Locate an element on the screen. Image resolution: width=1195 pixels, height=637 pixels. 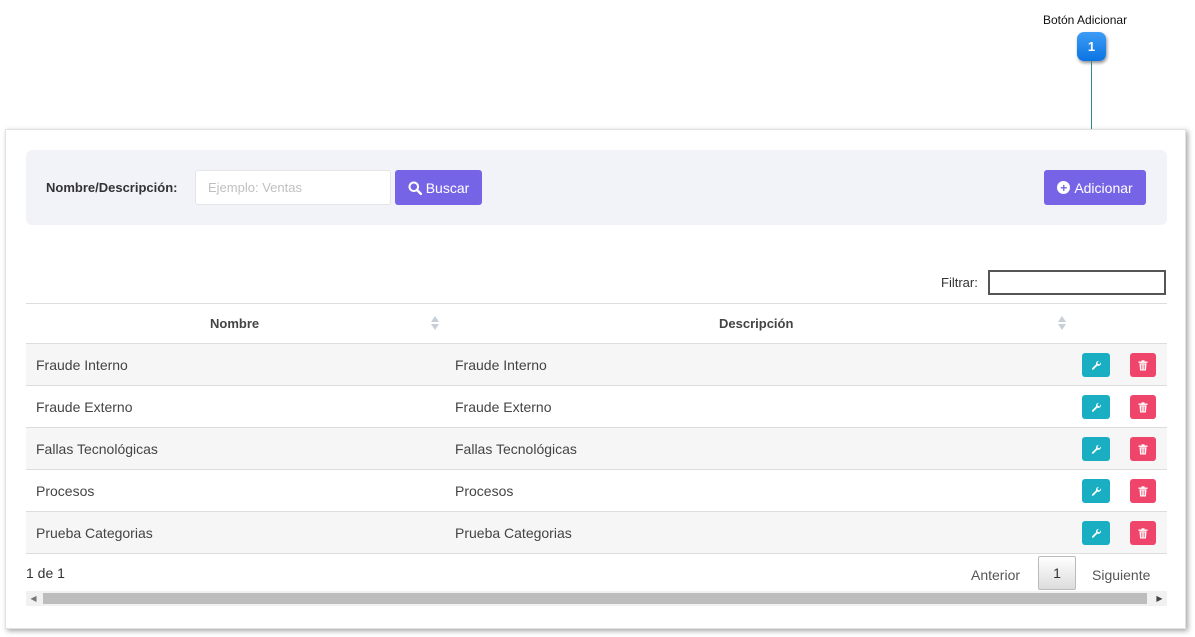
add-button-label: Adicionar is located at coordinates (1103, 187).